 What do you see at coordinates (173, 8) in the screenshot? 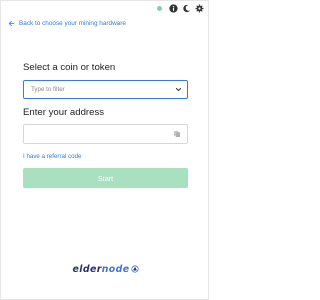
I see `info-icon` at bounding box center [173, 8].